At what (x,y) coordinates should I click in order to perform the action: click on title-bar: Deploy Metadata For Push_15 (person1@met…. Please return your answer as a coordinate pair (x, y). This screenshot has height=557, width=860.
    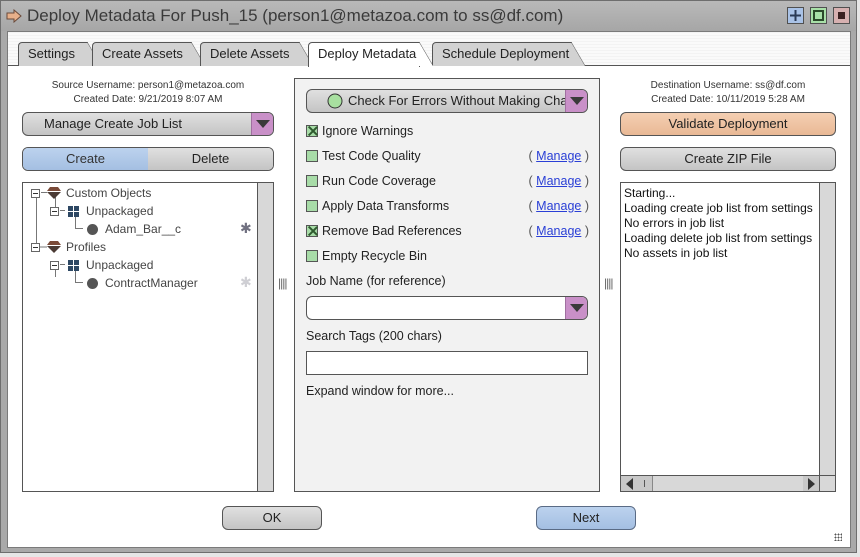
    Looking at the image, I should click on (428, 16).